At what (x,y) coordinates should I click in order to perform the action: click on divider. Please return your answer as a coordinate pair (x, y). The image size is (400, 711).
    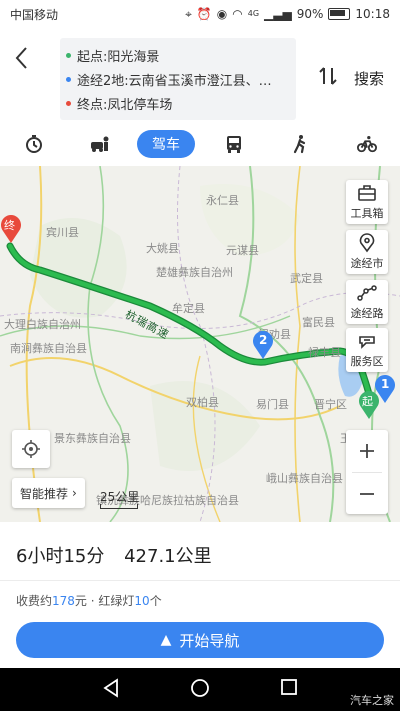
    Looking at the image, I should click on (200, 580).